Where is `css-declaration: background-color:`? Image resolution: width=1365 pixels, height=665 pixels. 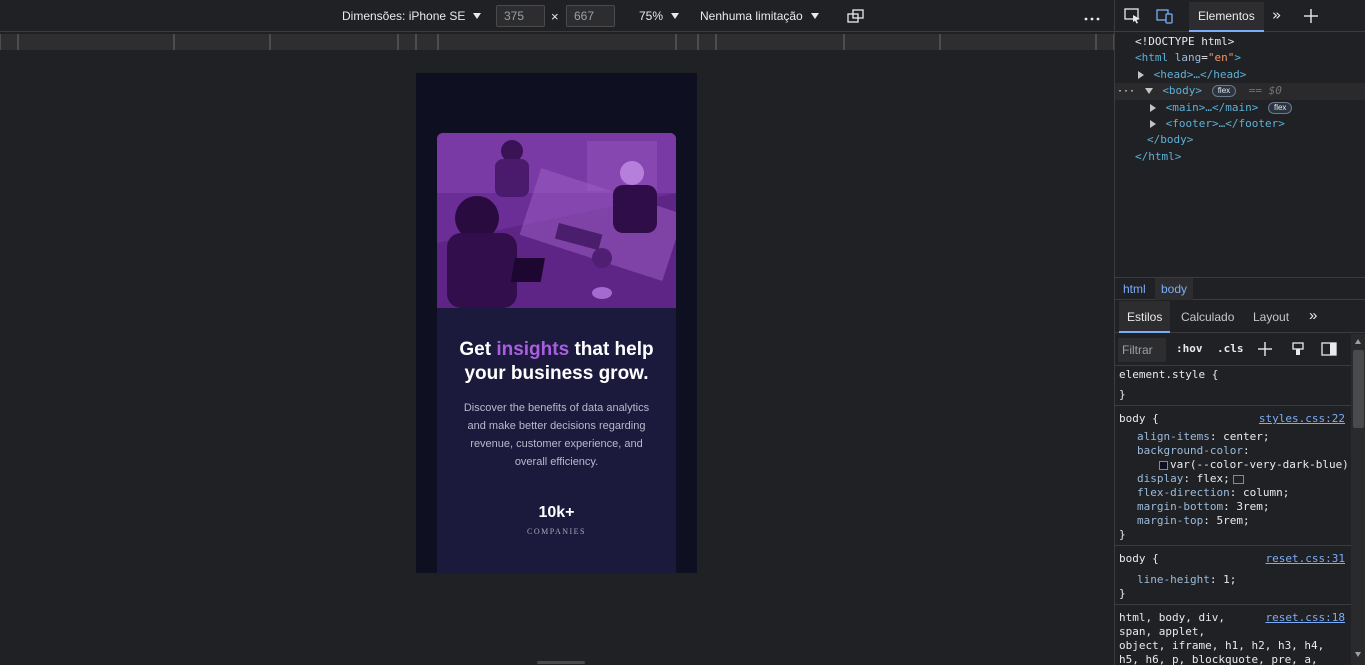
css-declaration: background-color: is located at coordinates (1233, 451).